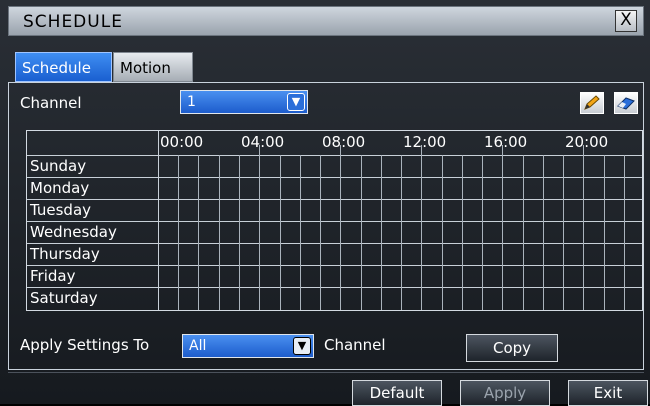  Describe the element at coordinates (355, 345) in the screenshot. I see `apply-channel-label: Channel` at that location.